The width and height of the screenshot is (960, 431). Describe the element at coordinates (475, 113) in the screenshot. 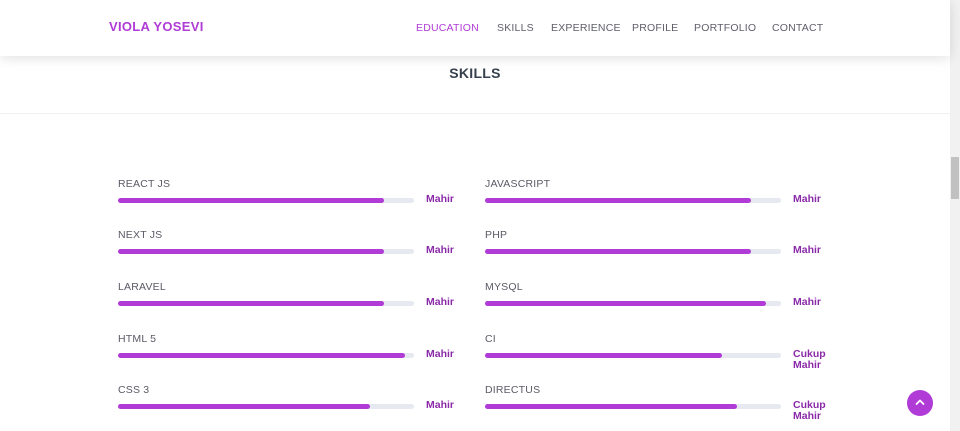

I see `section-divider` at that location.